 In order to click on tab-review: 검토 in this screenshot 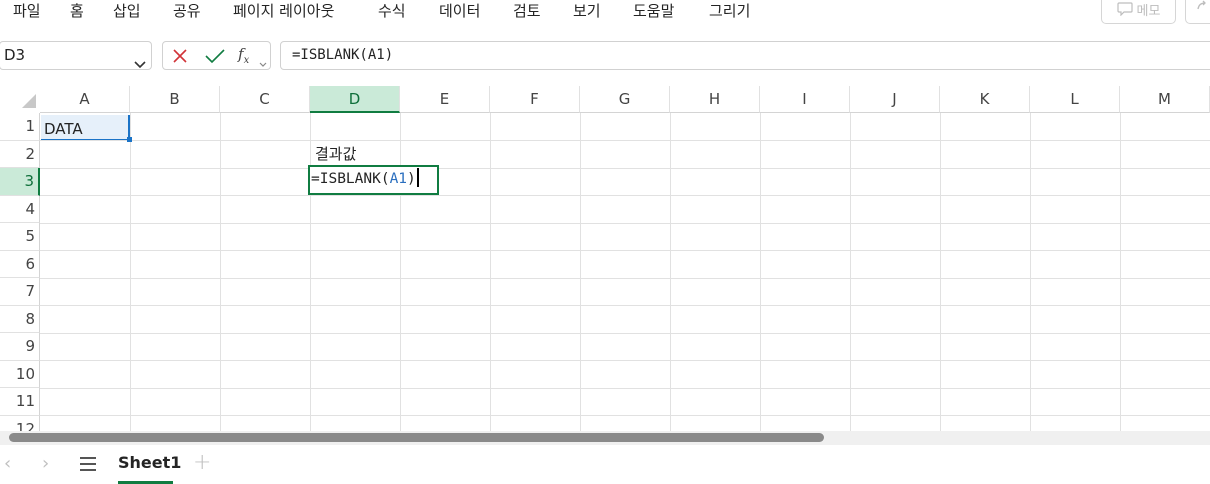, I will do `click(527, 11)`.